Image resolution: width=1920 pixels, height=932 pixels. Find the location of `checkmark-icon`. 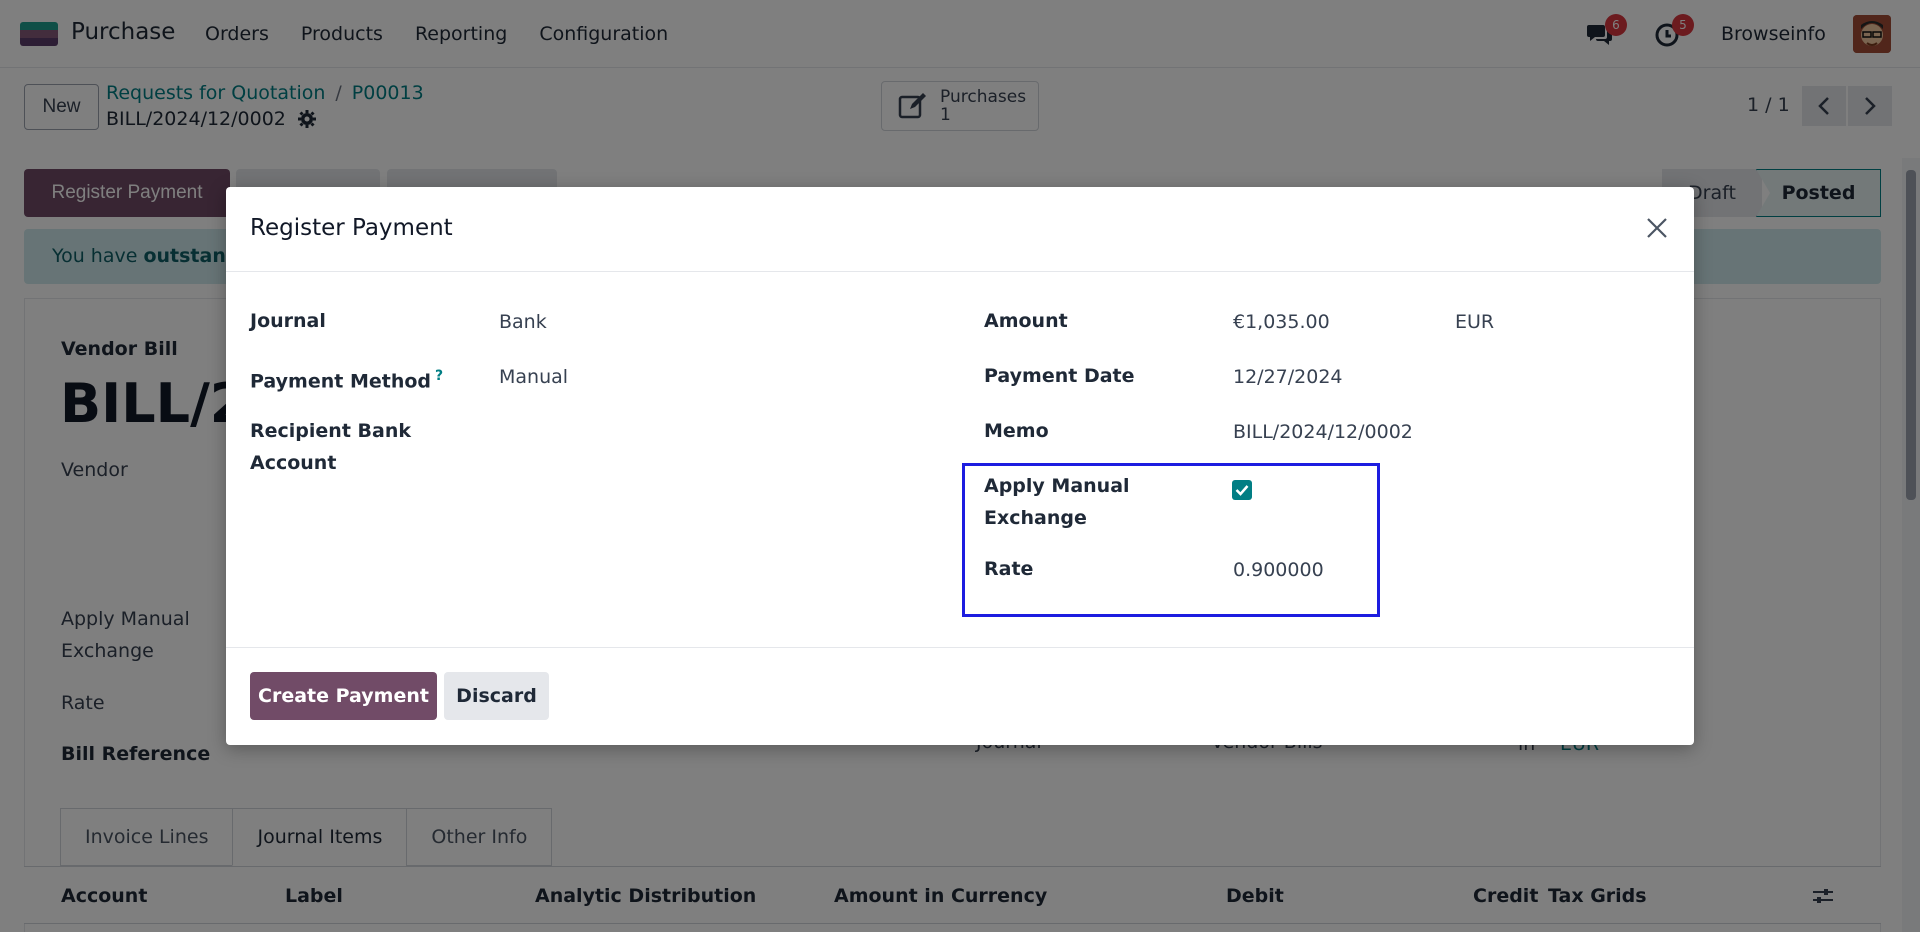

checkmark-icon is located at coordinates (1242, 490).